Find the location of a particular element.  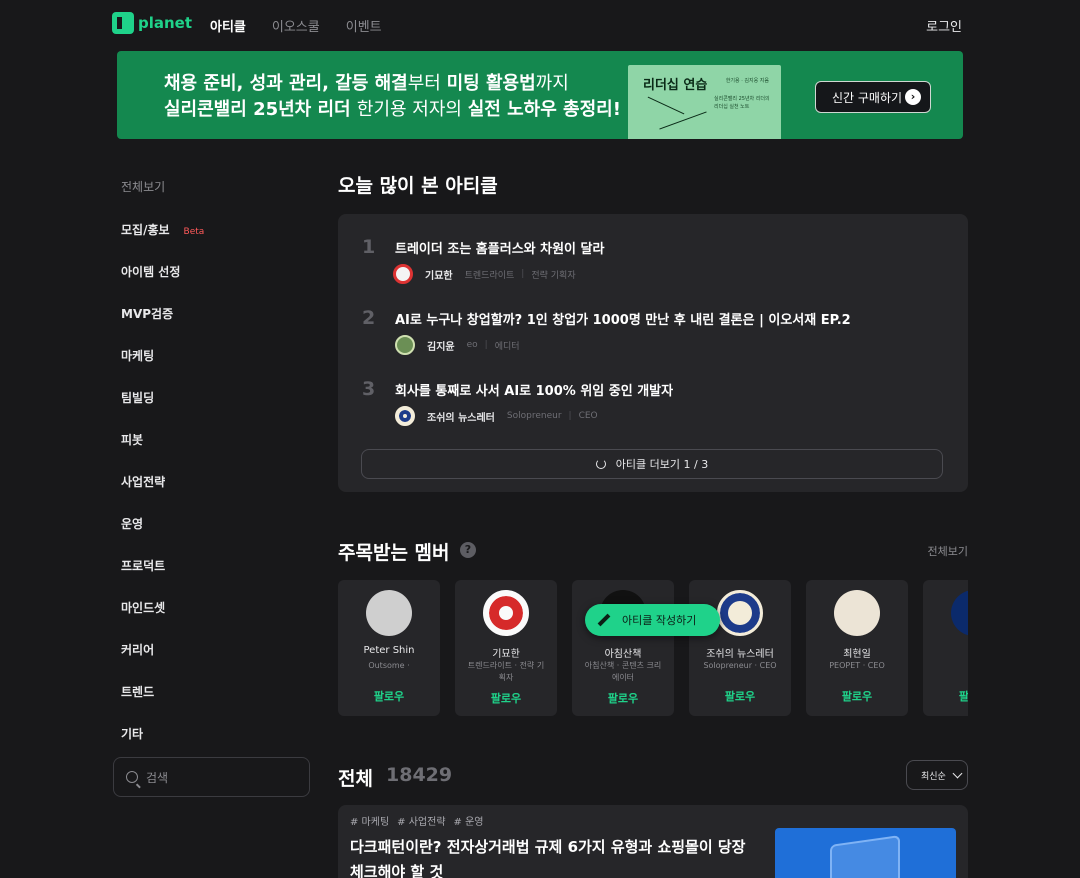

member-card: 그 G 팔로우 is located at coordinates (945, 648).